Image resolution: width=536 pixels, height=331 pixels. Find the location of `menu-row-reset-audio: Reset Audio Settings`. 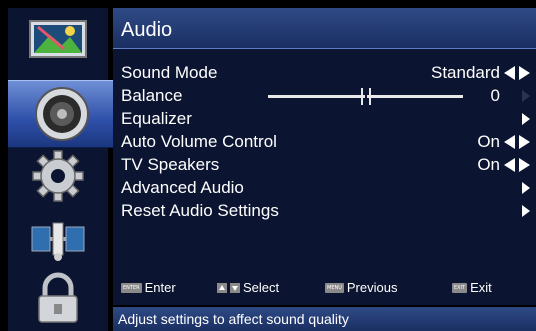

menu-row-reset-audio: Reset Audio Settings is located at coordinates (324, 211).